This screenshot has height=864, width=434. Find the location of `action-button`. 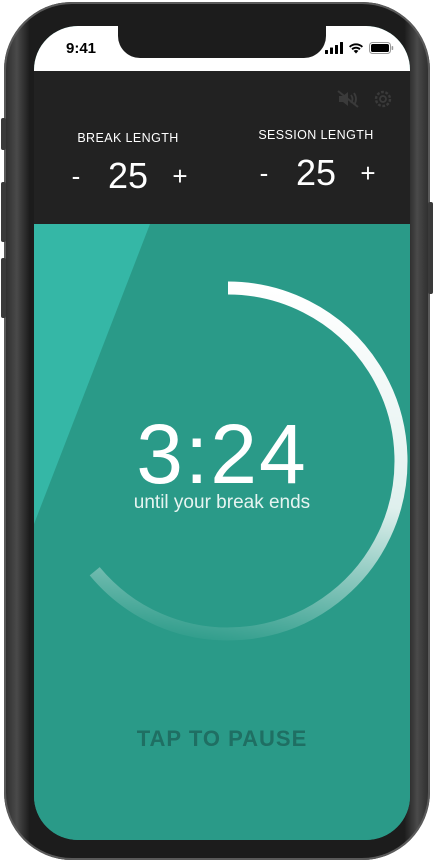

action-button is located at coordinates (3, 134).